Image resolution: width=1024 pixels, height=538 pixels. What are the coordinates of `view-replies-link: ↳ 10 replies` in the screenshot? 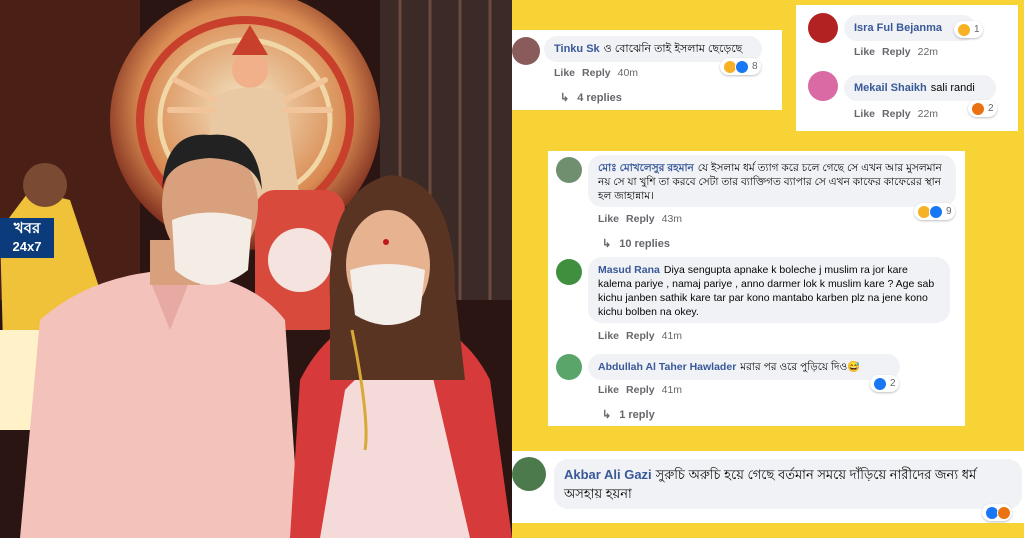 It's located at (636, 243).